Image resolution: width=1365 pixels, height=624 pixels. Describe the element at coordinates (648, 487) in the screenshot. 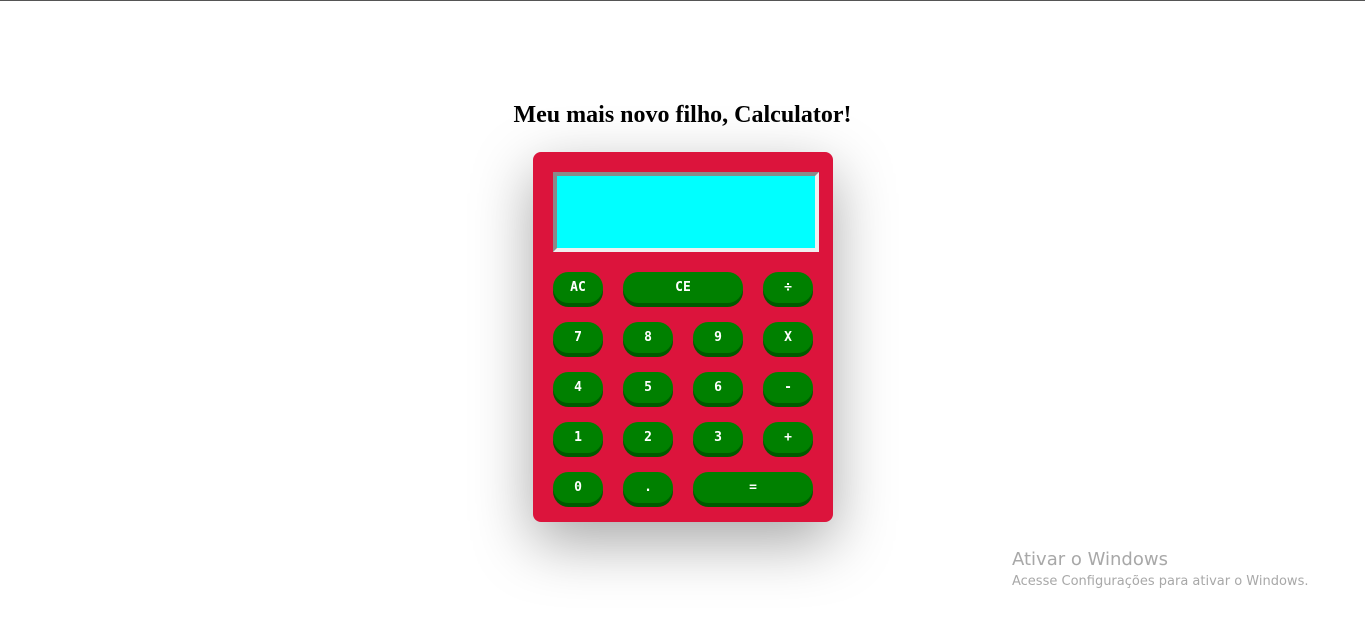

I see `decimal-point-button: .` at that location.